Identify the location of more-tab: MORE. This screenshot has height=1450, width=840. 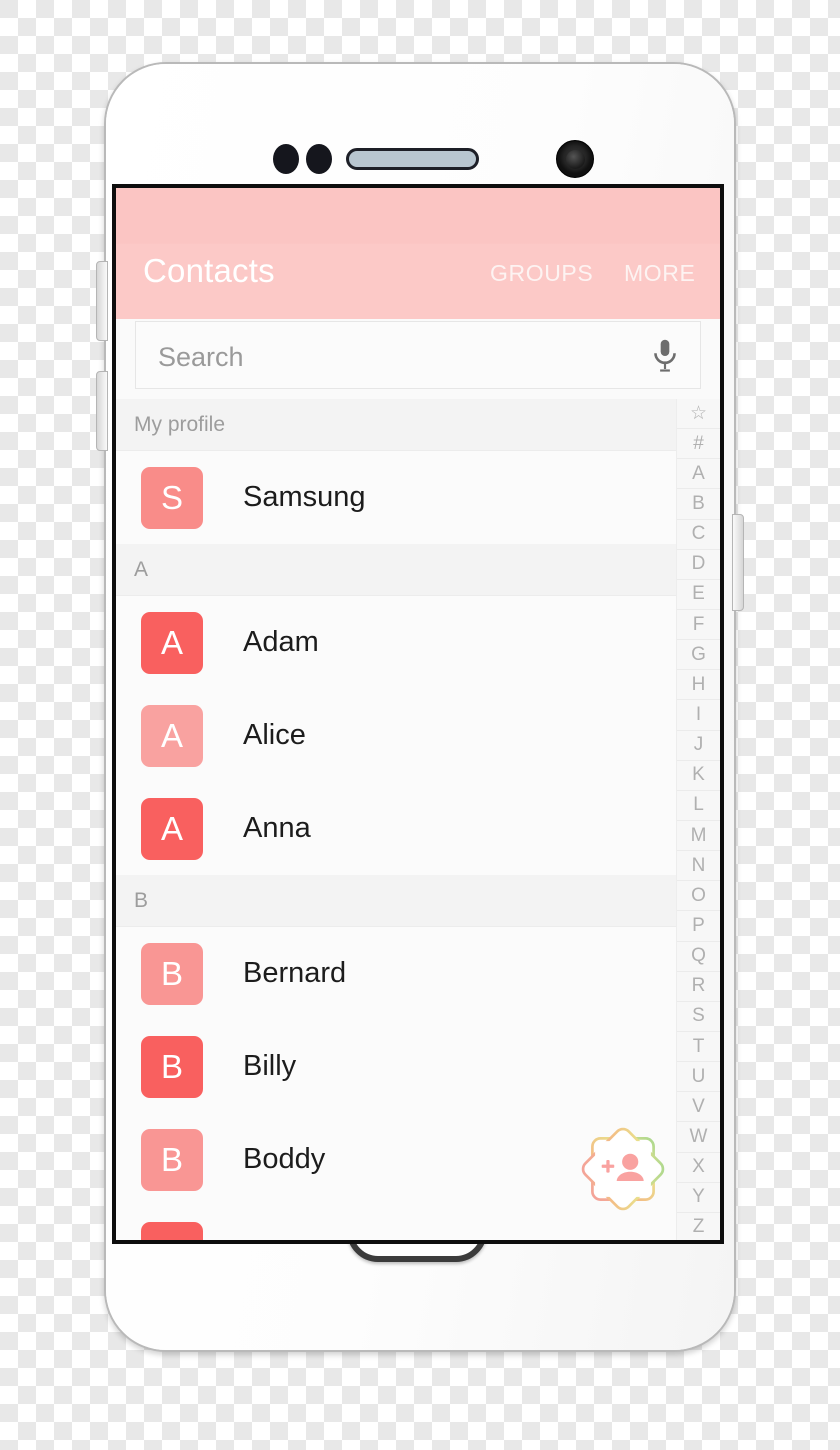
(659, 273).